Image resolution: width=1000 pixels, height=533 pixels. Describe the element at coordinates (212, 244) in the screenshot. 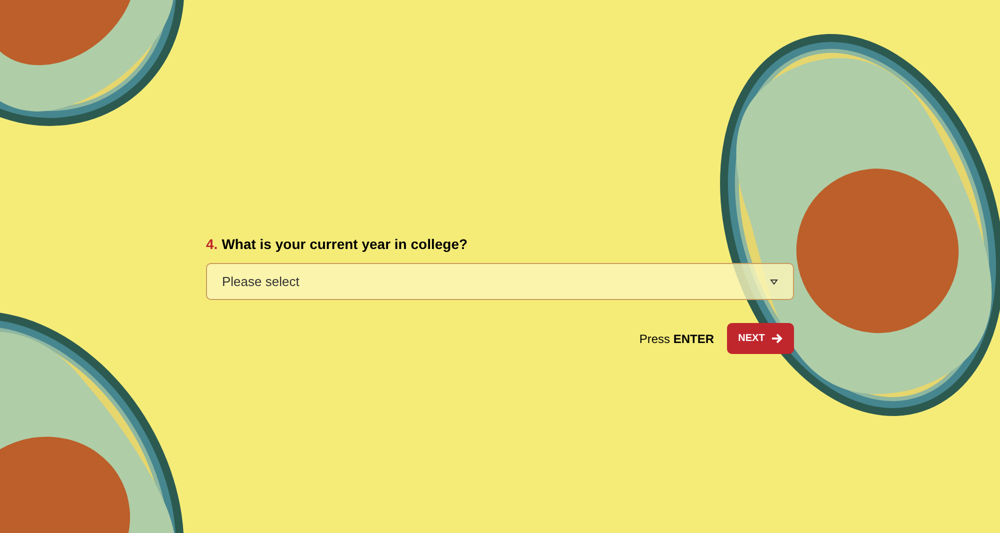

I see `question-number: 4.` at that location.